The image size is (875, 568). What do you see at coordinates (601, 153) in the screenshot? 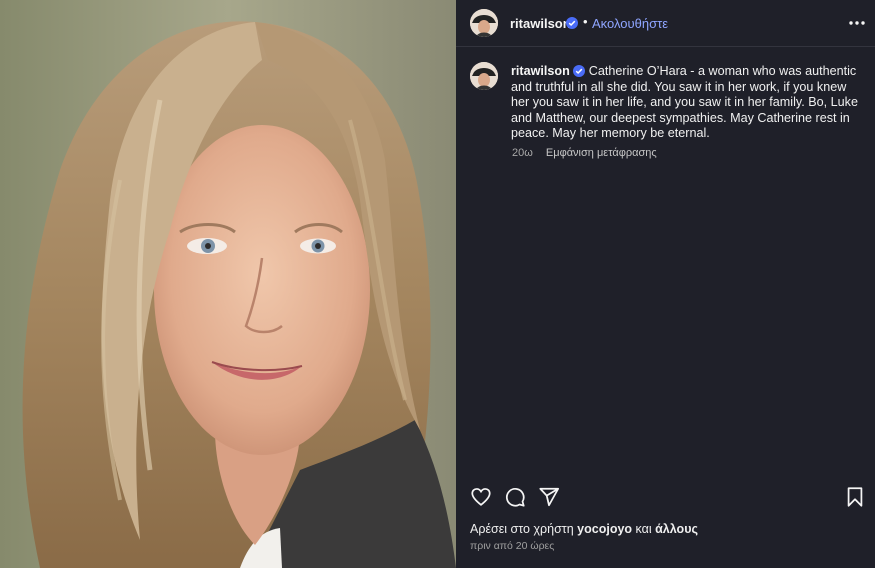
I see `see-translation-button: Εμφάνιση μετάφρασης` at bounding box center [601, 153].